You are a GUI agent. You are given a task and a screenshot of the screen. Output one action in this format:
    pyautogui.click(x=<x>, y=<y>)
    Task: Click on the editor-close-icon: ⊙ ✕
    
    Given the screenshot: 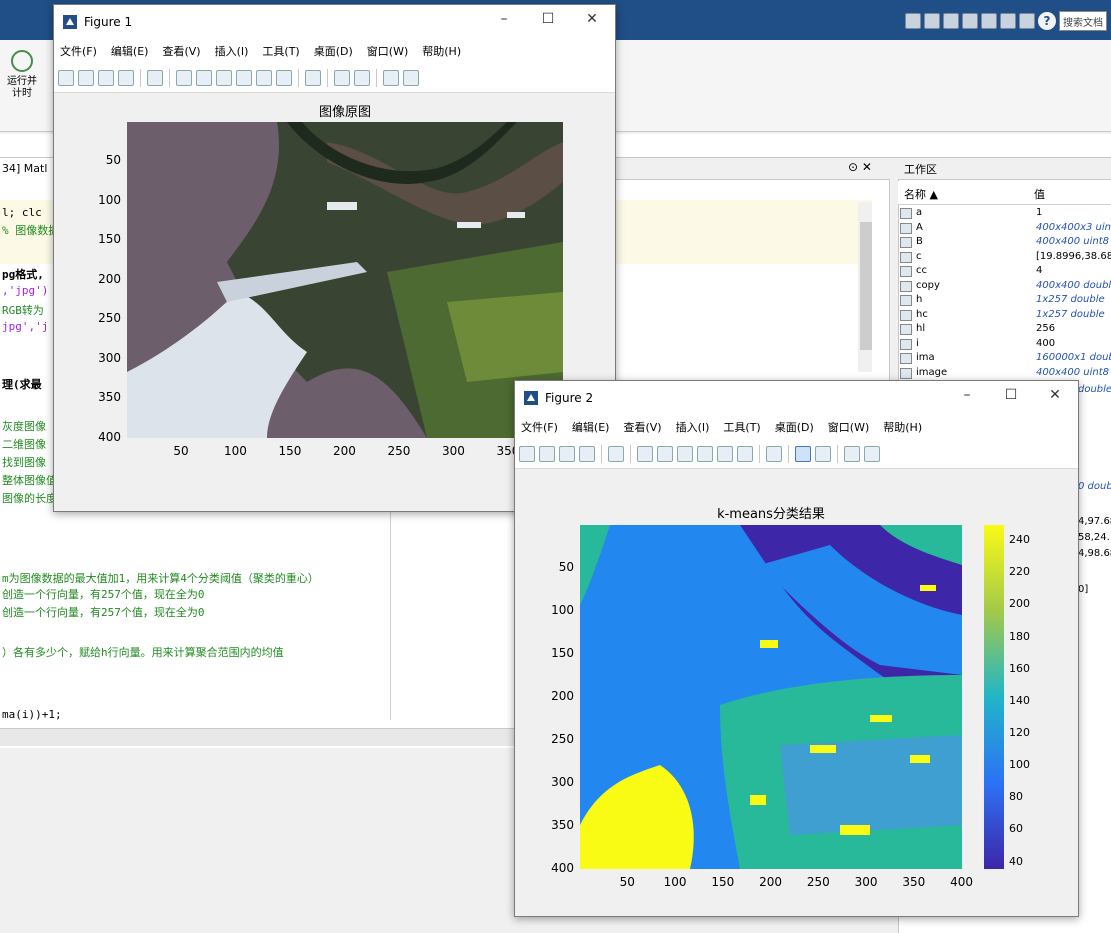 What is the action you would take?
    pyautogui.click(x=860, y=167)
    